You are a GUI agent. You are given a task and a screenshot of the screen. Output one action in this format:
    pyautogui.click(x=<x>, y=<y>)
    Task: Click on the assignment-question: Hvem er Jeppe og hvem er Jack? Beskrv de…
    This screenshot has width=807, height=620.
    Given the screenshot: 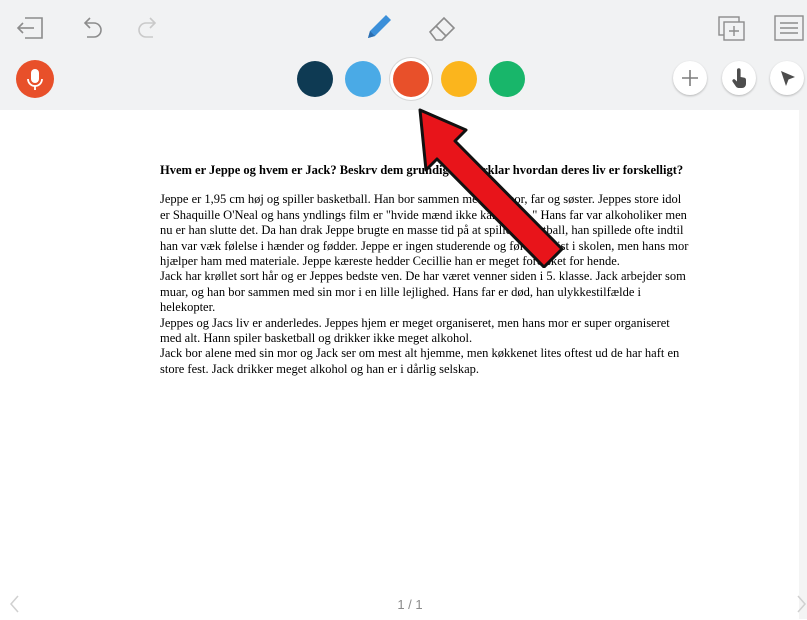 What is the action you would take?
    pyautogui.click(x=422, y=170)
    